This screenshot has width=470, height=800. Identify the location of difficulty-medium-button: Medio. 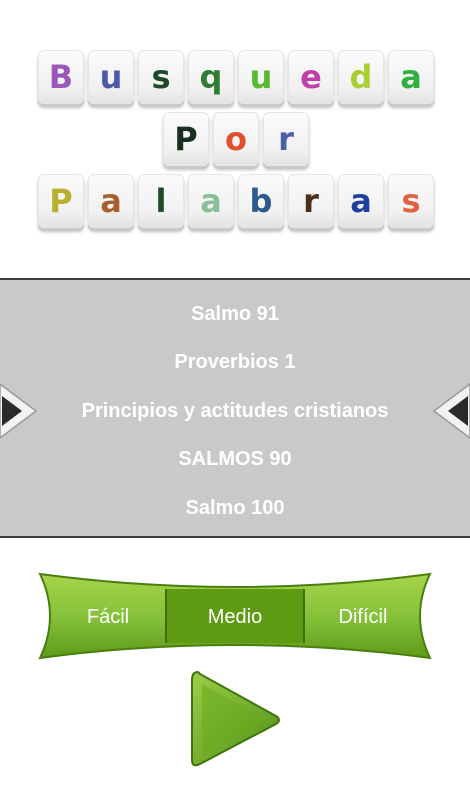
(235, 617).